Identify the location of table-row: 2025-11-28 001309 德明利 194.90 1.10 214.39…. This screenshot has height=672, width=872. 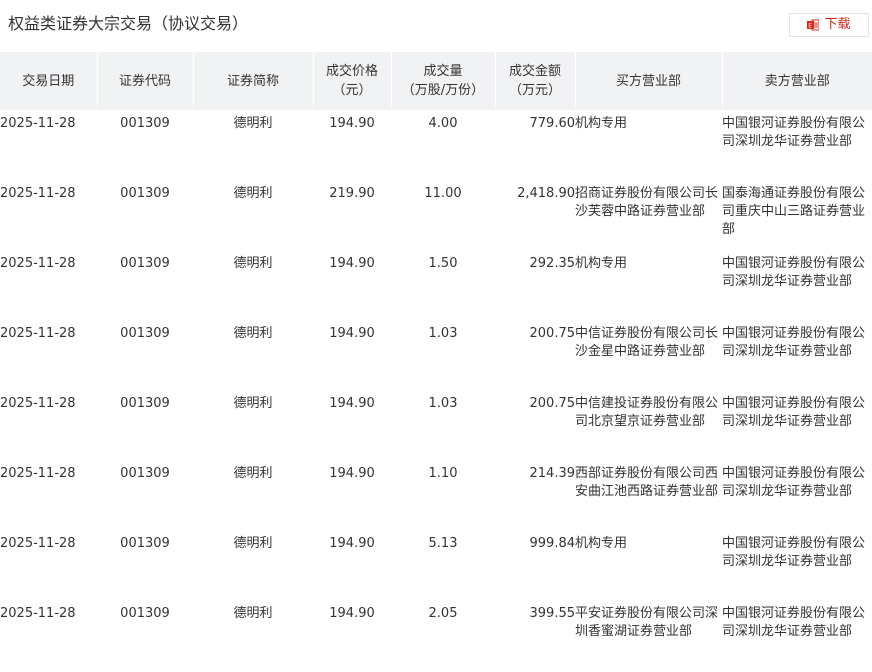
(436, 495).